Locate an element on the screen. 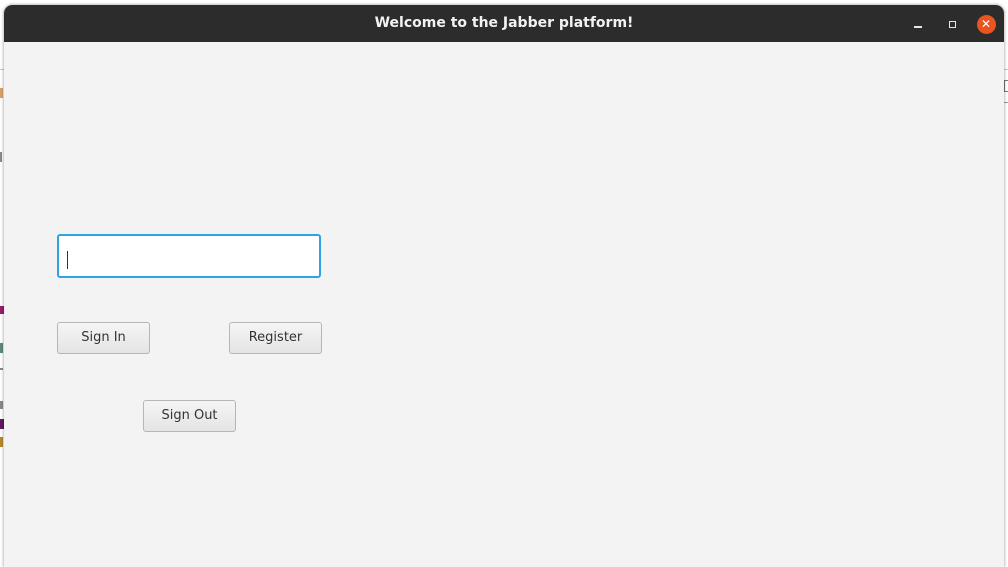 The image size is (1008, 567). close-button: ✕ is located at coordinates (986, 24).